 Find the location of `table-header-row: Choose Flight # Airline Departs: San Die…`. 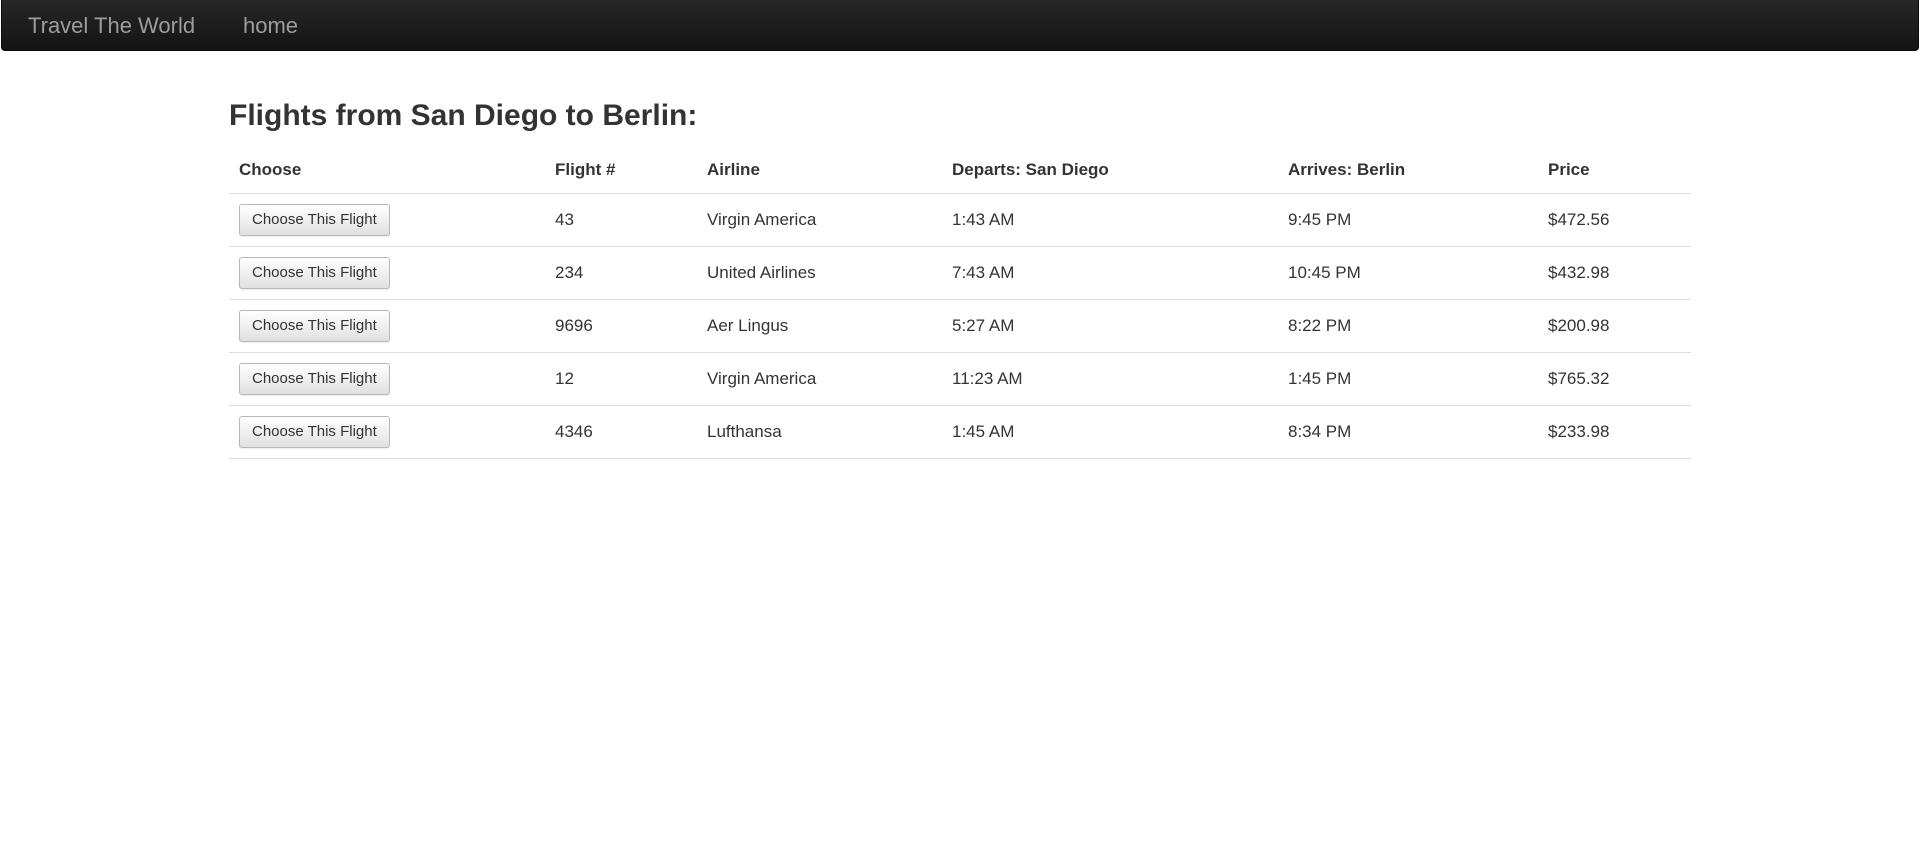

table-header-row: Choose Flight # Airline Departs: San Die… is located at coordinates (960, 170).